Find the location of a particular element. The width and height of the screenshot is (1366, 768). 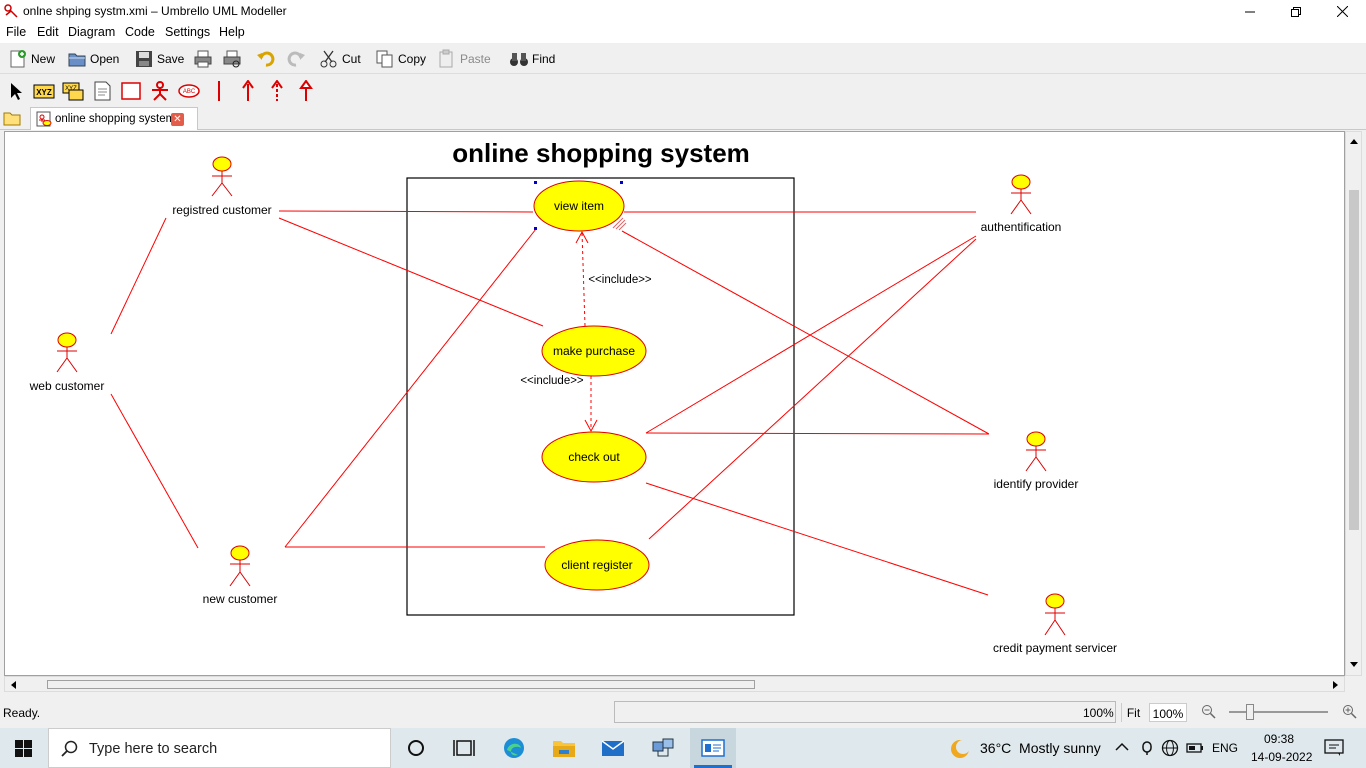

horizontal-scroll-thumb is located at coordinates (401, 684).